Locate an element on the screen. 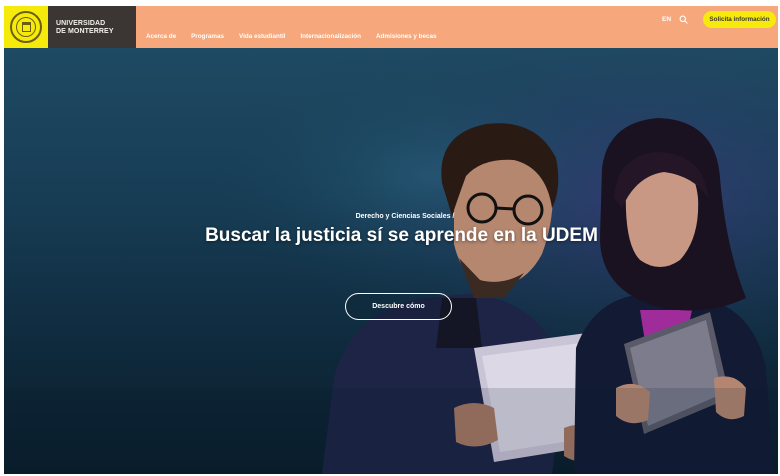 The image size is (780, 476). discover-button: Descubre cómo is located at coordinates (398, 306).